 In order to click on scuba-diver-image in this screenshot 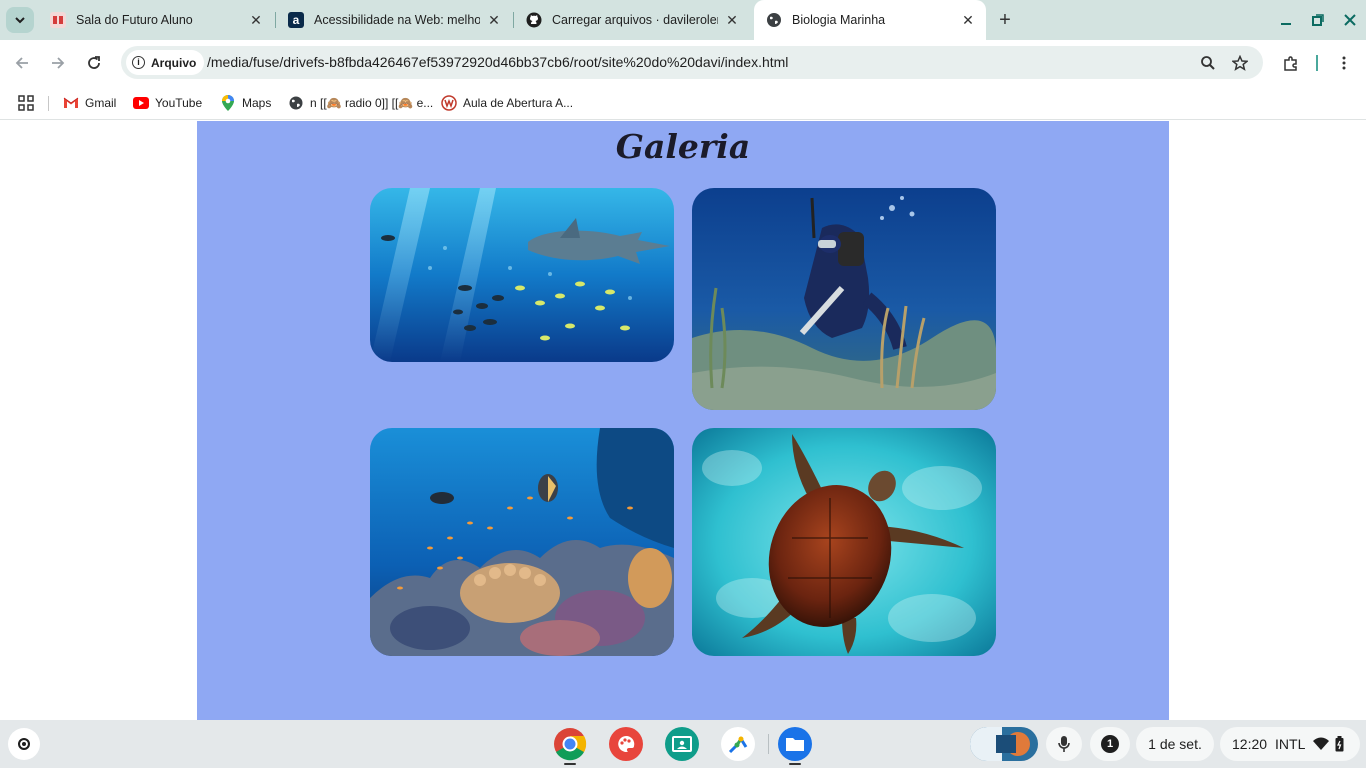, I will do `click(844, 299)`.